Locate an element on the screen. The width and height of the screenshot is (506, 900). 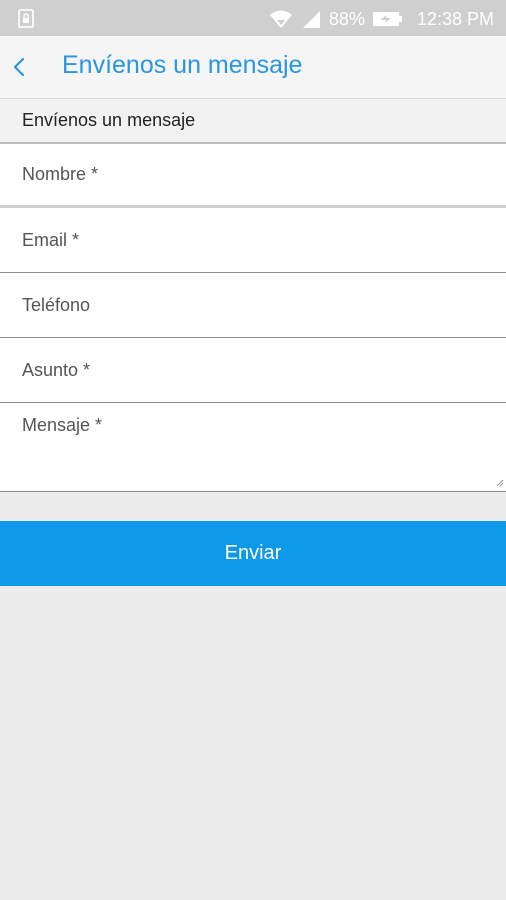
phone-field-row is located at coordinates (253, 305).